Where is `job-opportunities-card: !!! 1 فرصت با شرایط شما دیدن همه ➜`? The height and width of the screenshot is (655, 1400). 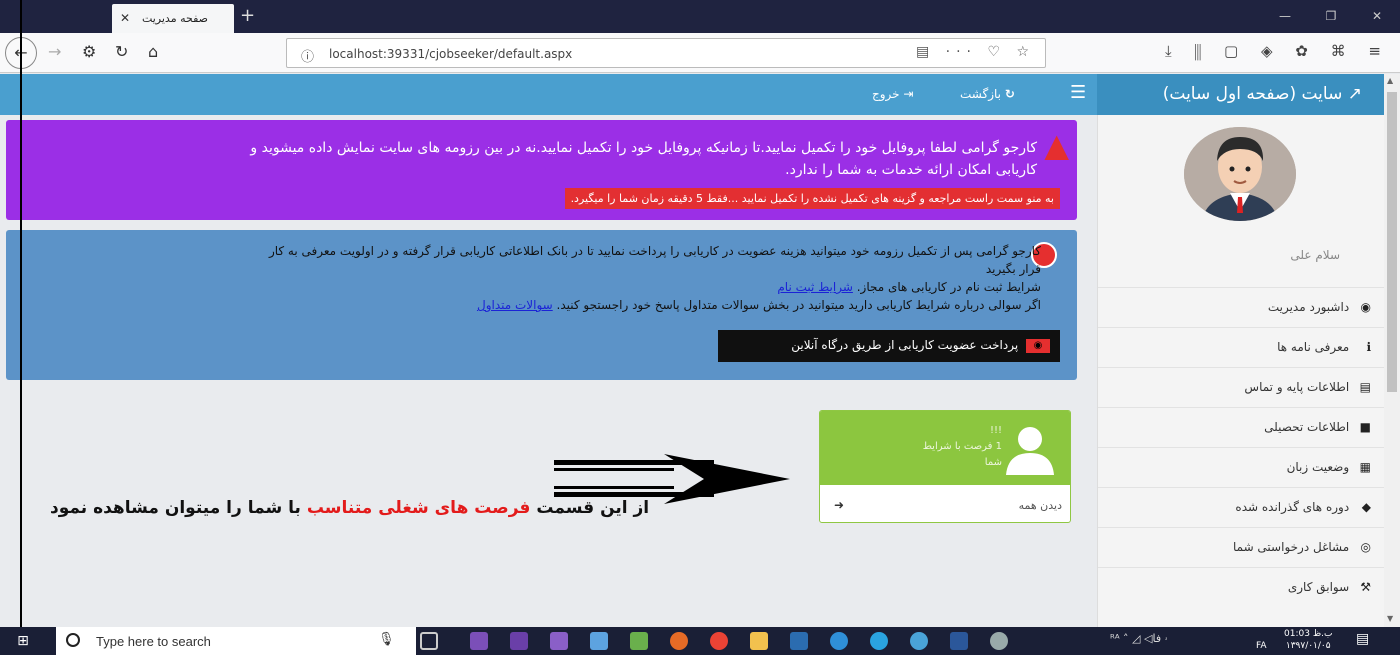
job-opportunities-card: !!! 1 فرصت با شرایط شما دیدن همه ➜ is located at coordinates (945, 466).